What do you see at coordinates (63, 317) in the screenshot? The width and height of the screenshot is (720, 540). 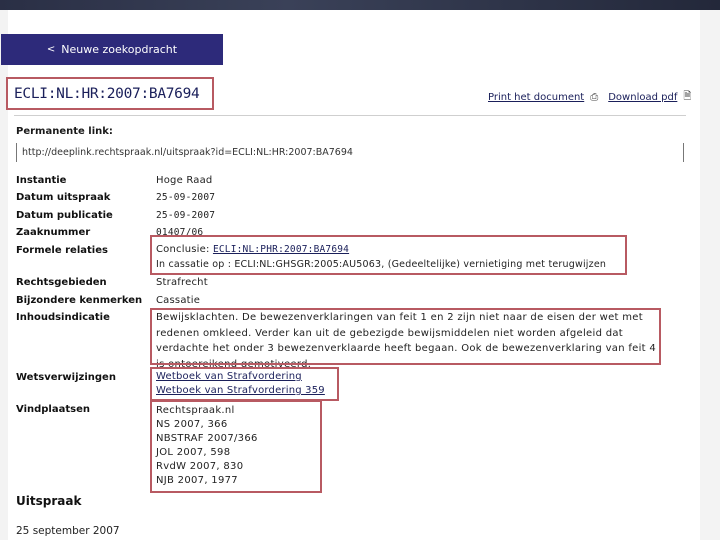 I see `inhoudsindicatie-label: Inhoudsindicatie` at bounding box center [63, 317].